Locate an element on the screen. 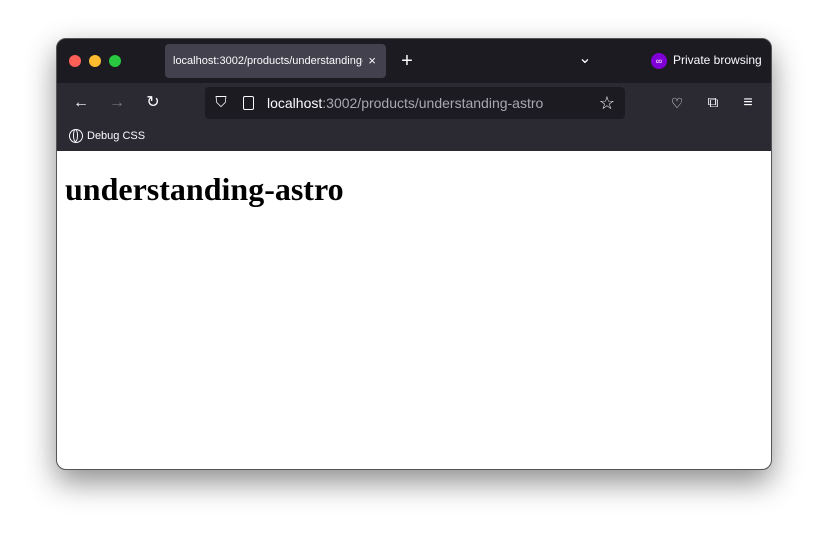  url-path: :3002/products/understanding-astro is located at coordinates (433, 103).